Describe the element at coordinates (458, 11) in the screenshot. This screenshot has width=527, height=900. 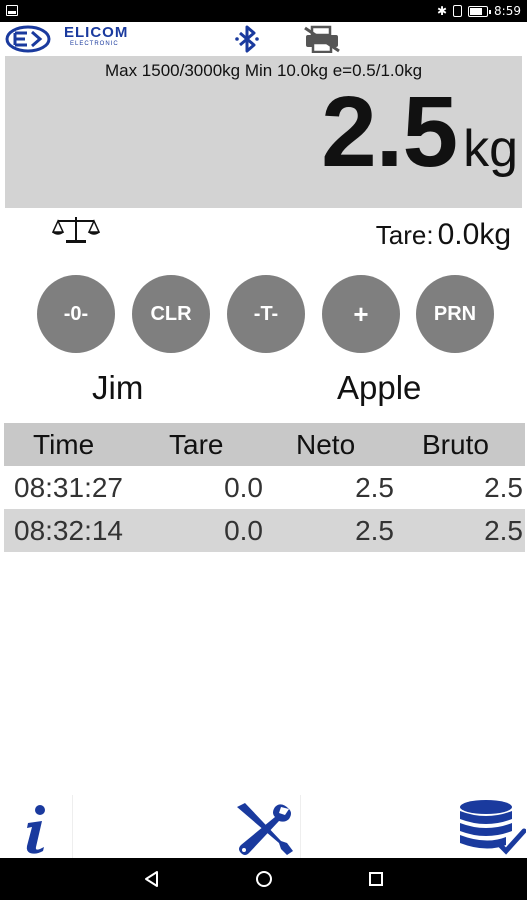
I see `vibrate-icon` at that location.